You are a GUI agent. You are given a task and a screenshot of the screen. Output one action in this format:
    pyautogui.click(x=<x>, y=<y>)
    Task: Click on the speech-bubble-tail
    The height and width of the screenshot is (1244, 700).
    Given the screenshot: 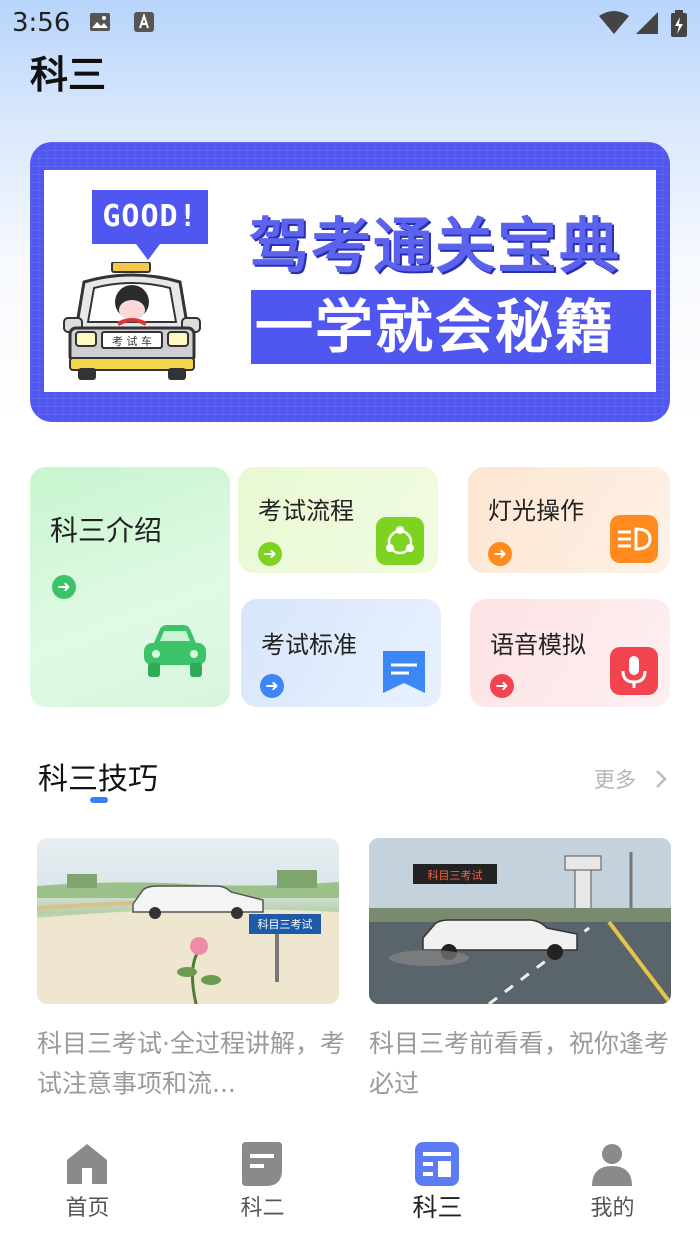 What is the action you would take?
    pyautogui.click(x=148, y=252)
    